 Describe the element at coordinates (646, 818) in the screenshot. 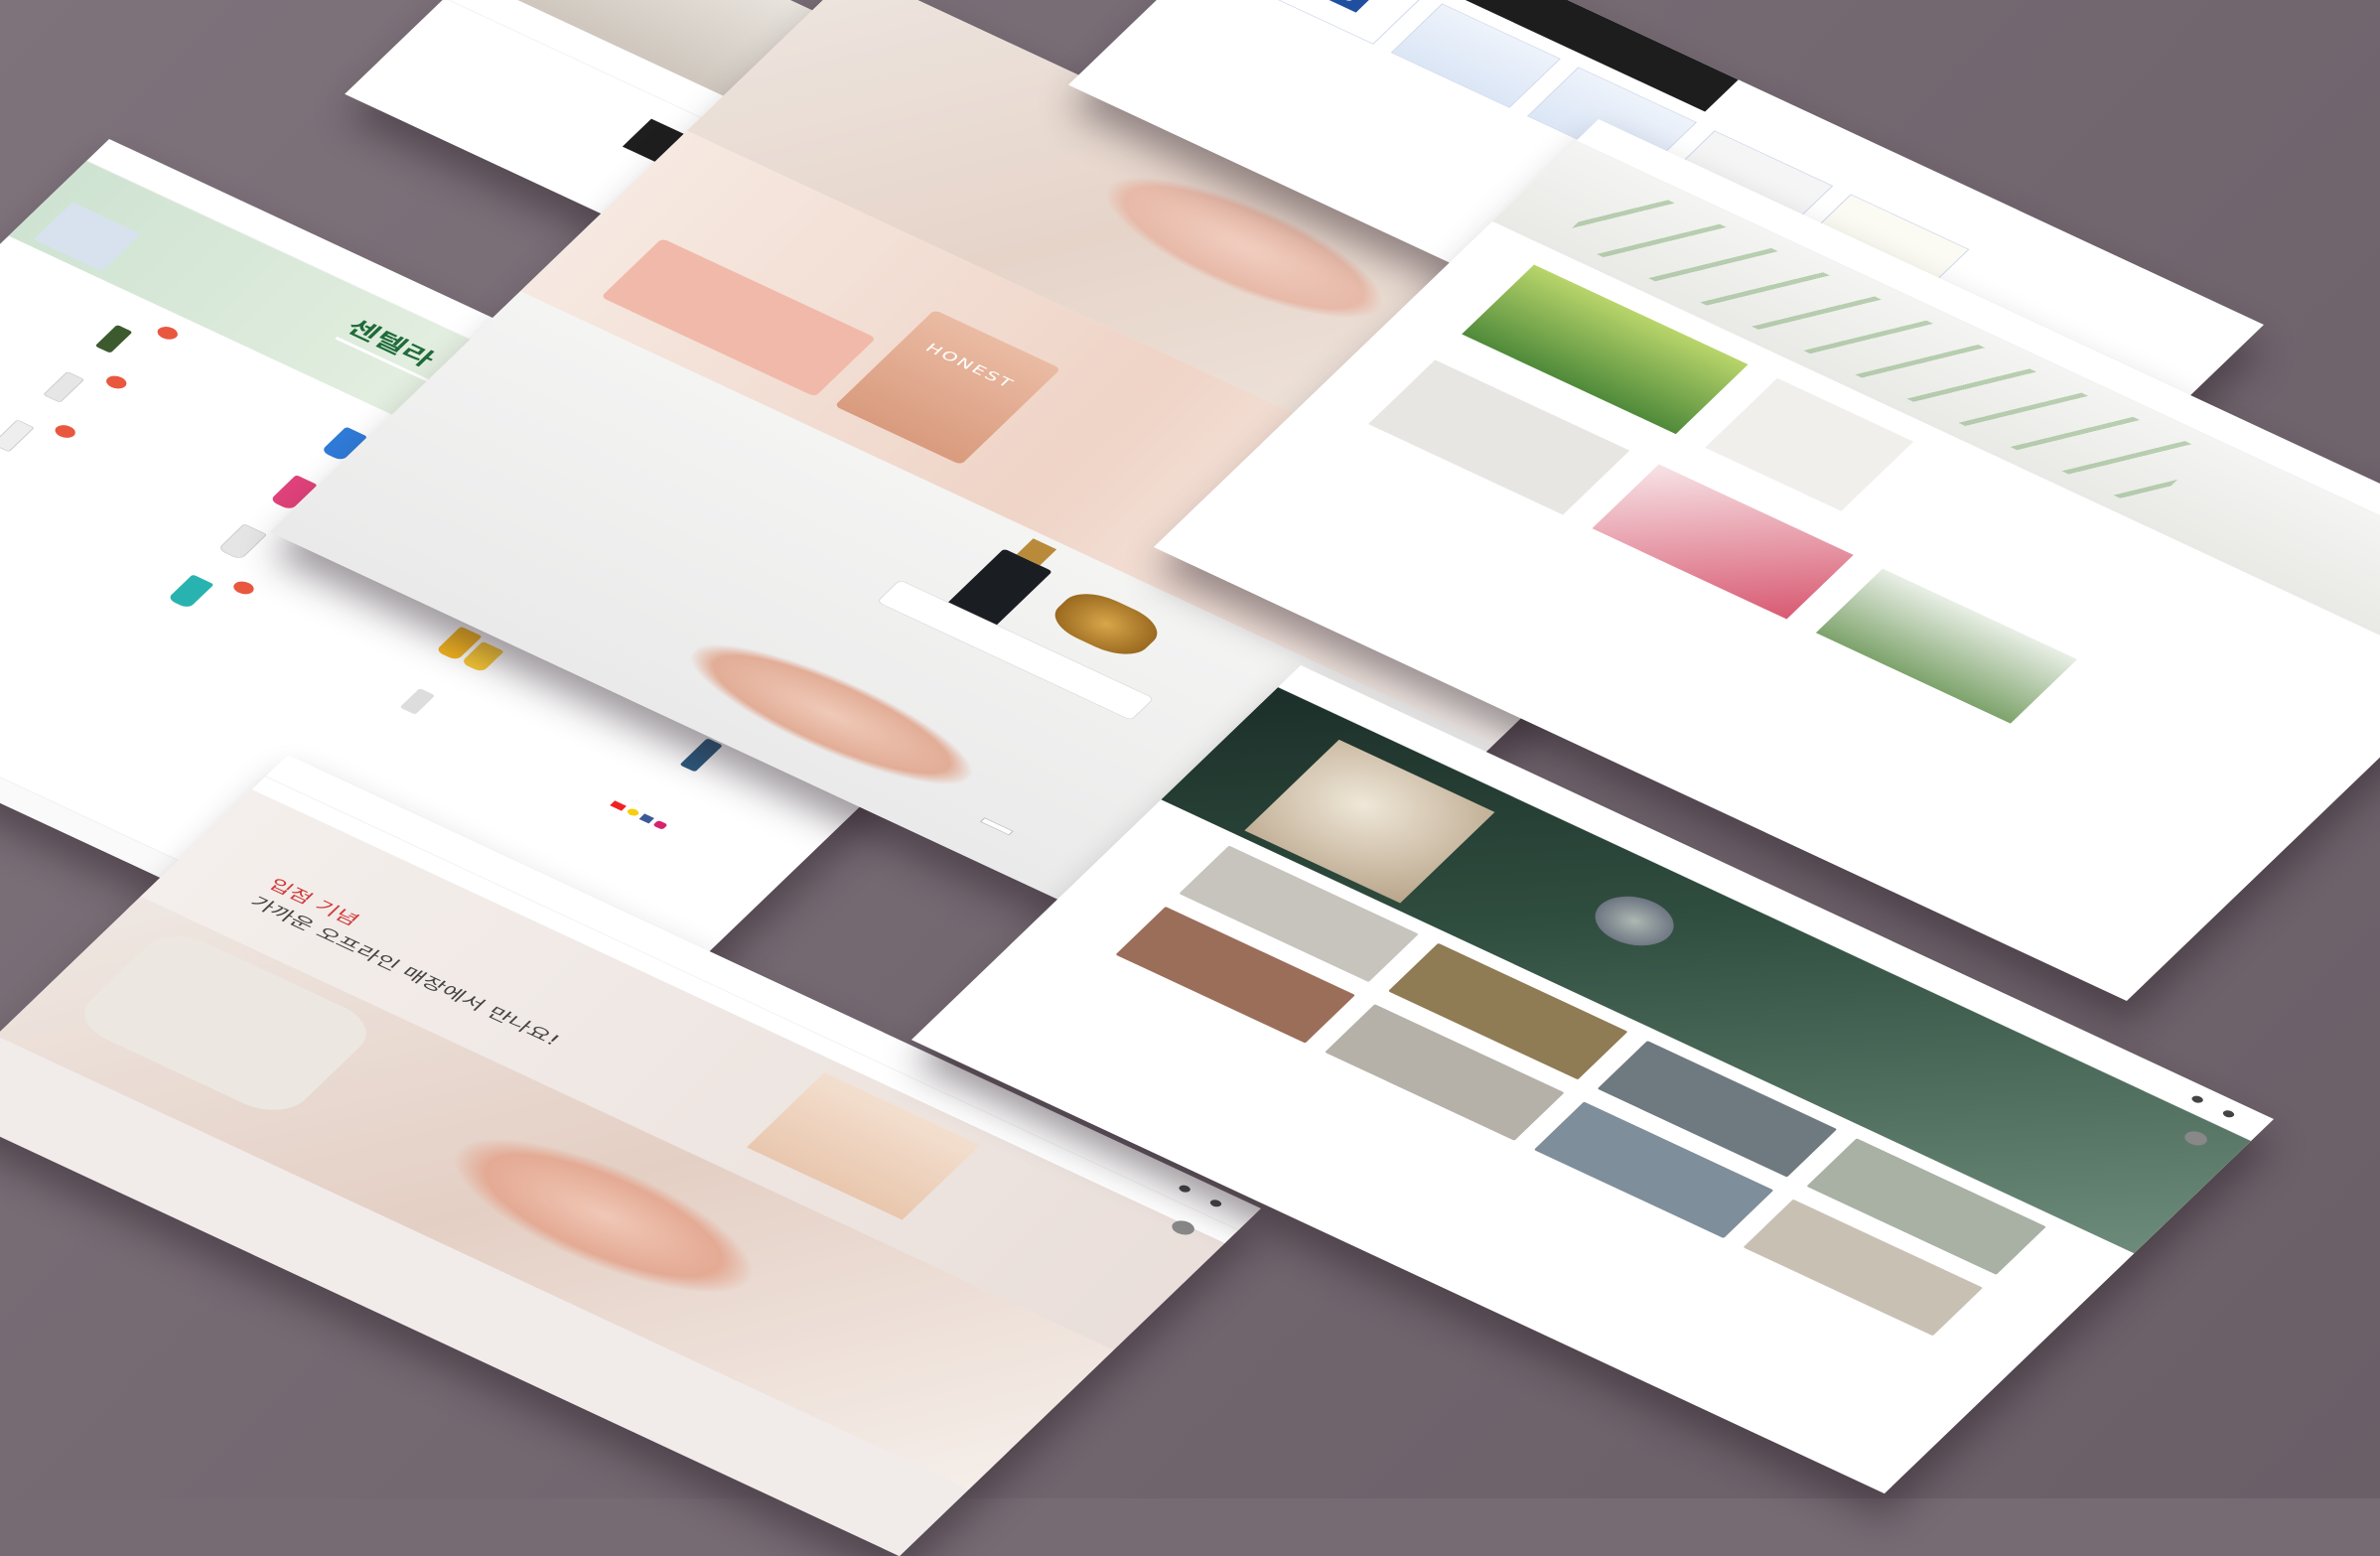

I see `facebook-icon` at that location.